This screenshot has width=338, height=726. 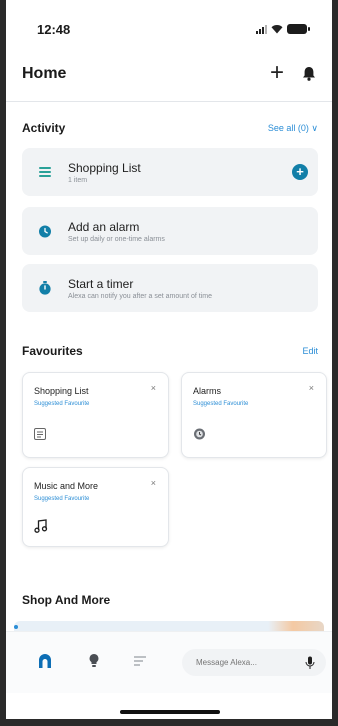 I want to click on timer-icon, so click(x=45, y=288).